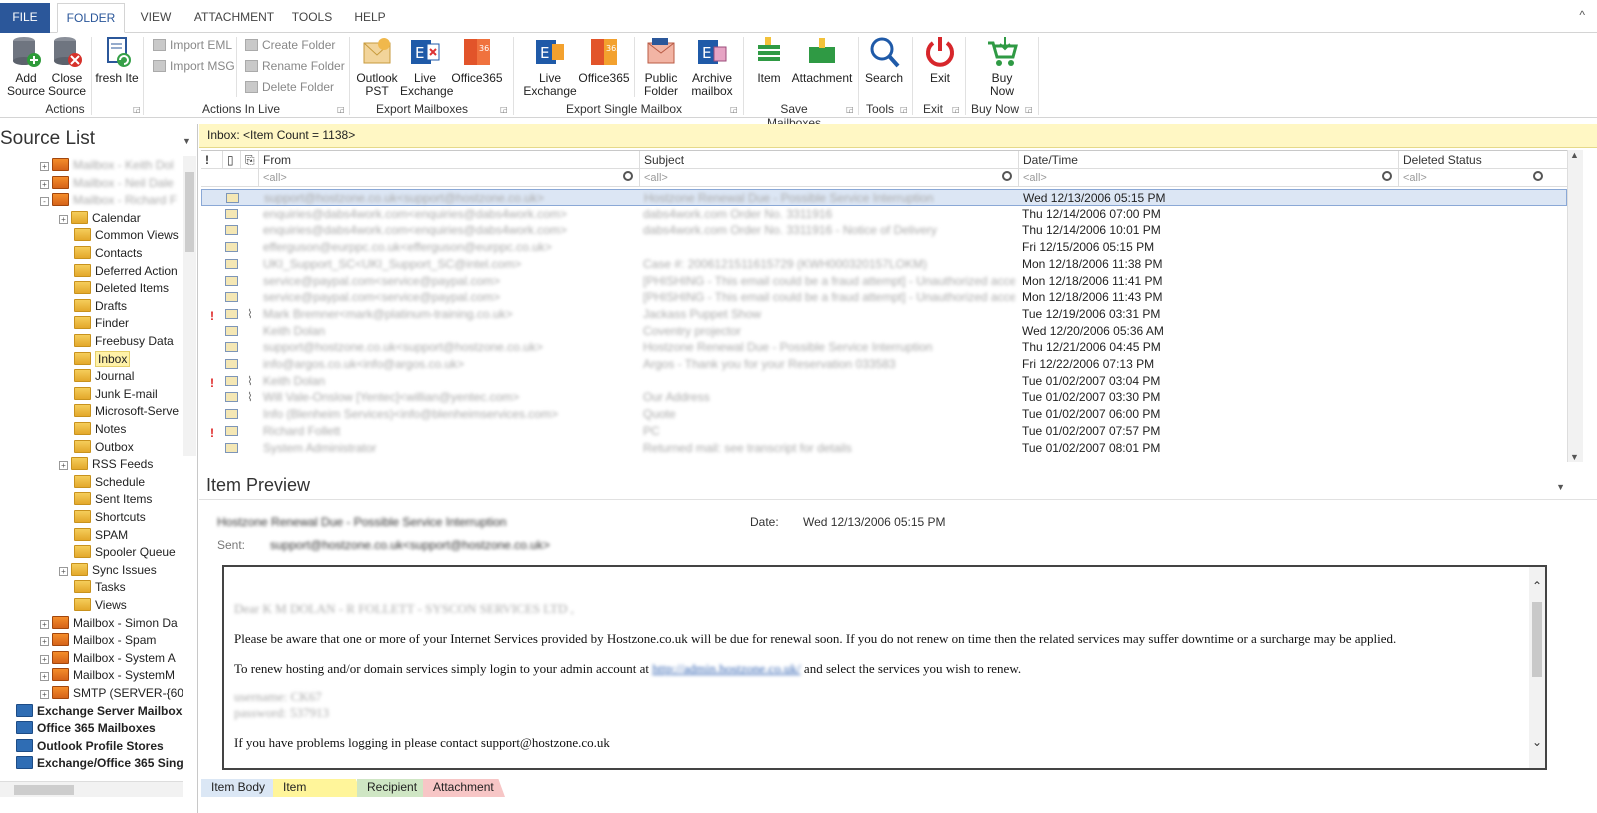  Describe the element at coordinates (108, 394) in the screenshot. I see `source-tree-item: Junk E-mail` at that location.